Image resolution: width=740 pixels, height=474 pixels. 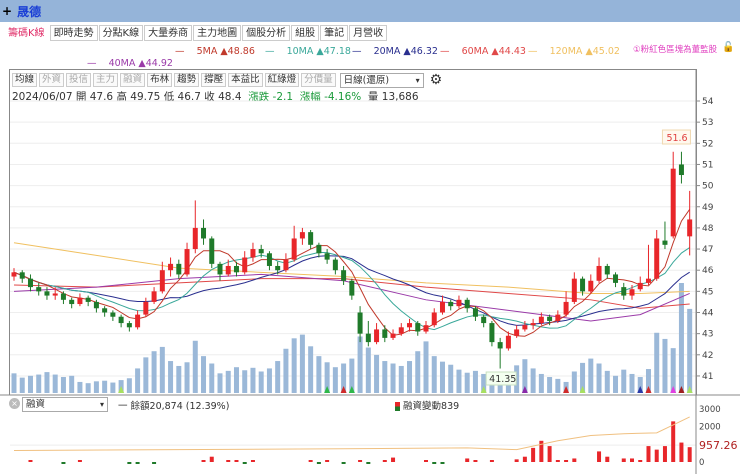 What do you see at coordinates (710, 428) in the screenshot?
I see `margin-tick-label: 2000` at bounding box center [710, 428].